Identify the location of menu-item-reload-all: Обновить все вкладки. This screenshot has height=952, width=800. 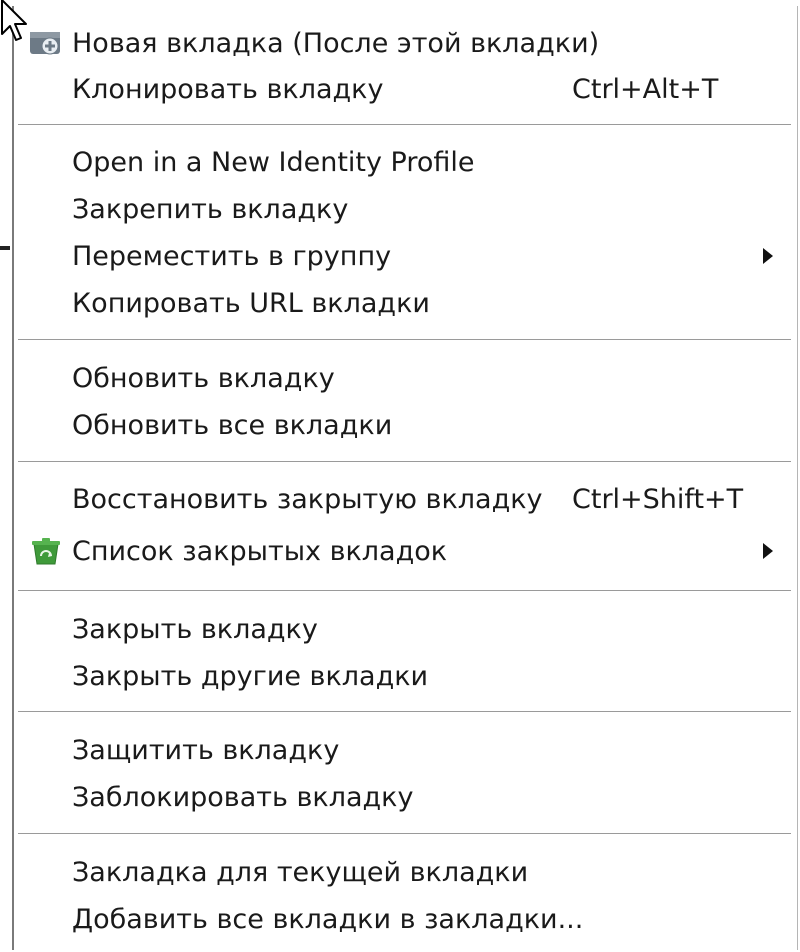
(405, 425).